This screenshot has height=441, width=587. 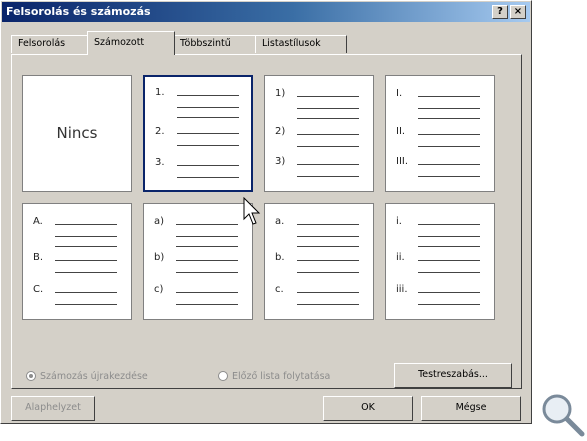 What do you see at coordinates (94, 376) in the screenshot?
I see `restart-numbering-label: Számozás újrakezdése` at bounding box center [94, 376].